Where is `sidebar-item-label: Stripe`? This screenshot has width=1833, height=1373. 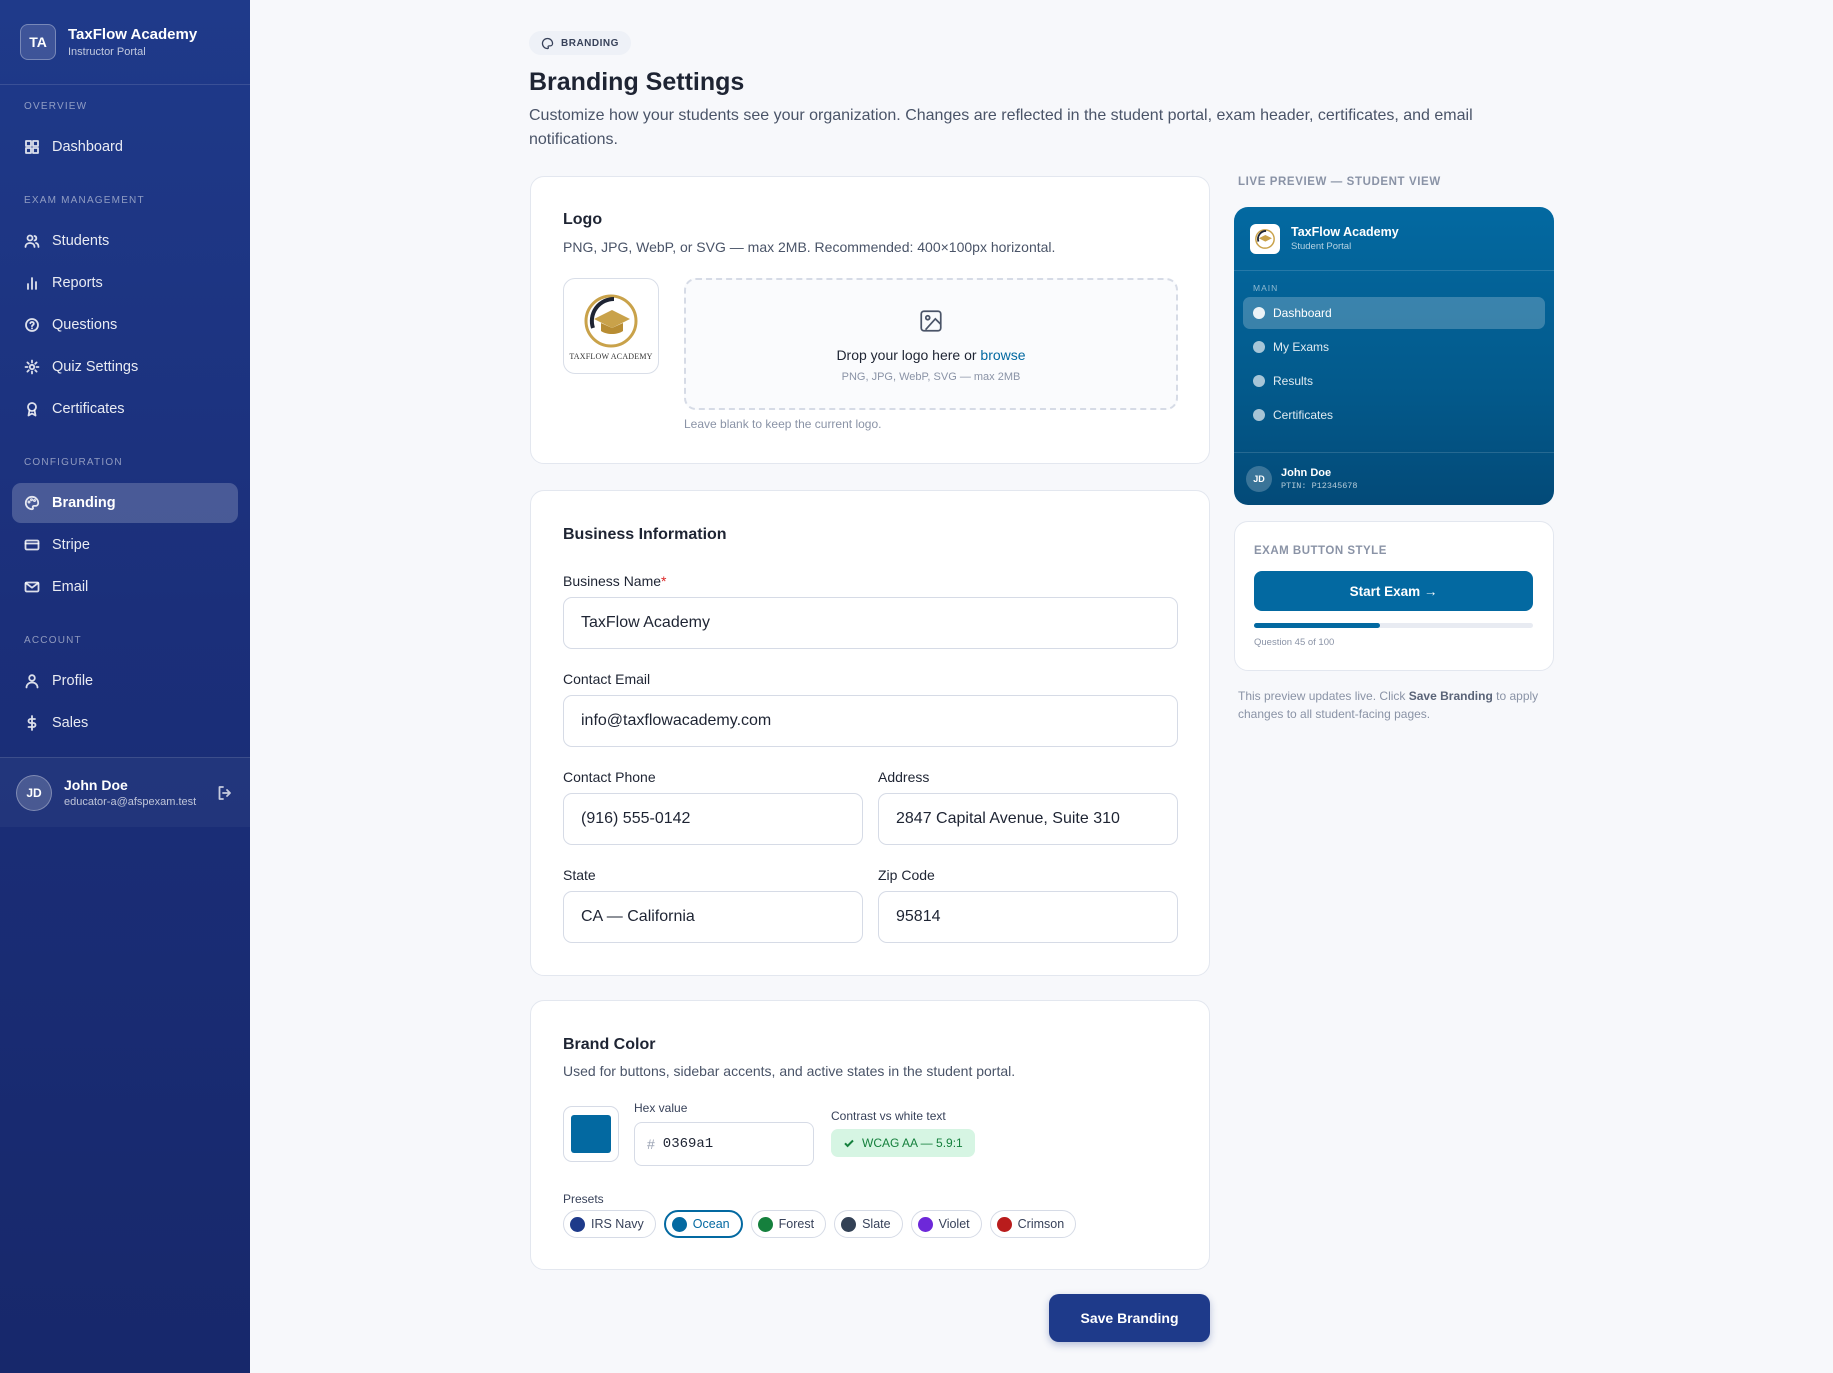
sidebar-item-label: Stripe is located at coordinates (71, 545).